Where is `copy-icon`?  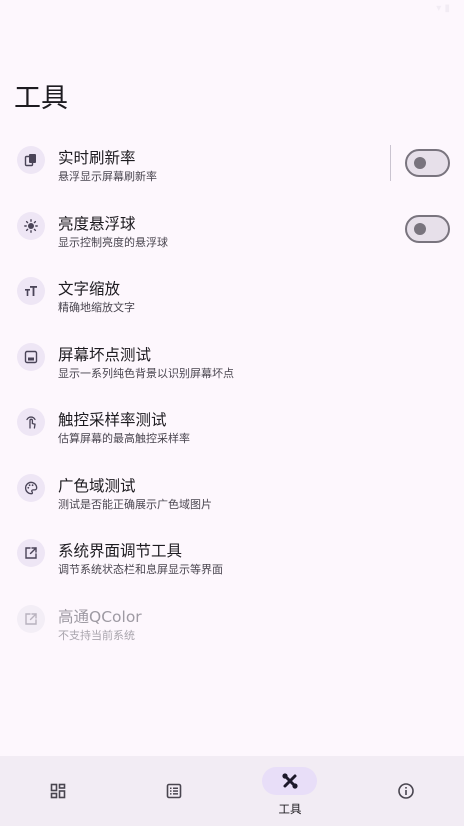
copy-icon is located at coordinates (31, 160).